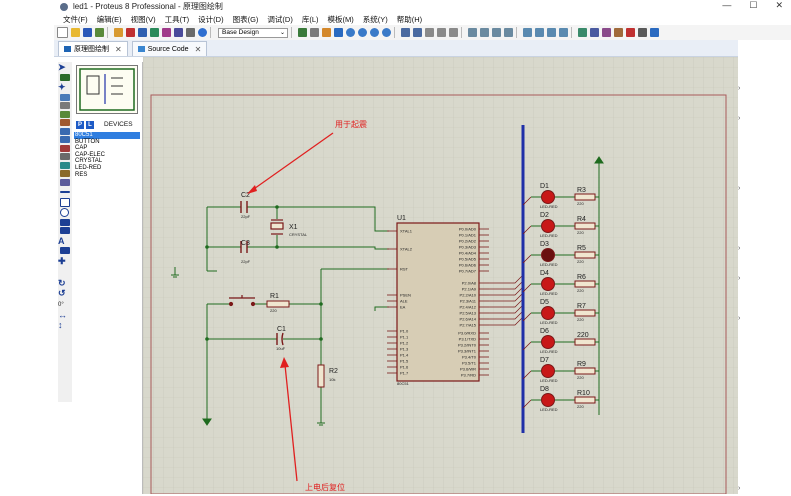  I want to click on menu-graph: 图表(G), so click(246, 19).